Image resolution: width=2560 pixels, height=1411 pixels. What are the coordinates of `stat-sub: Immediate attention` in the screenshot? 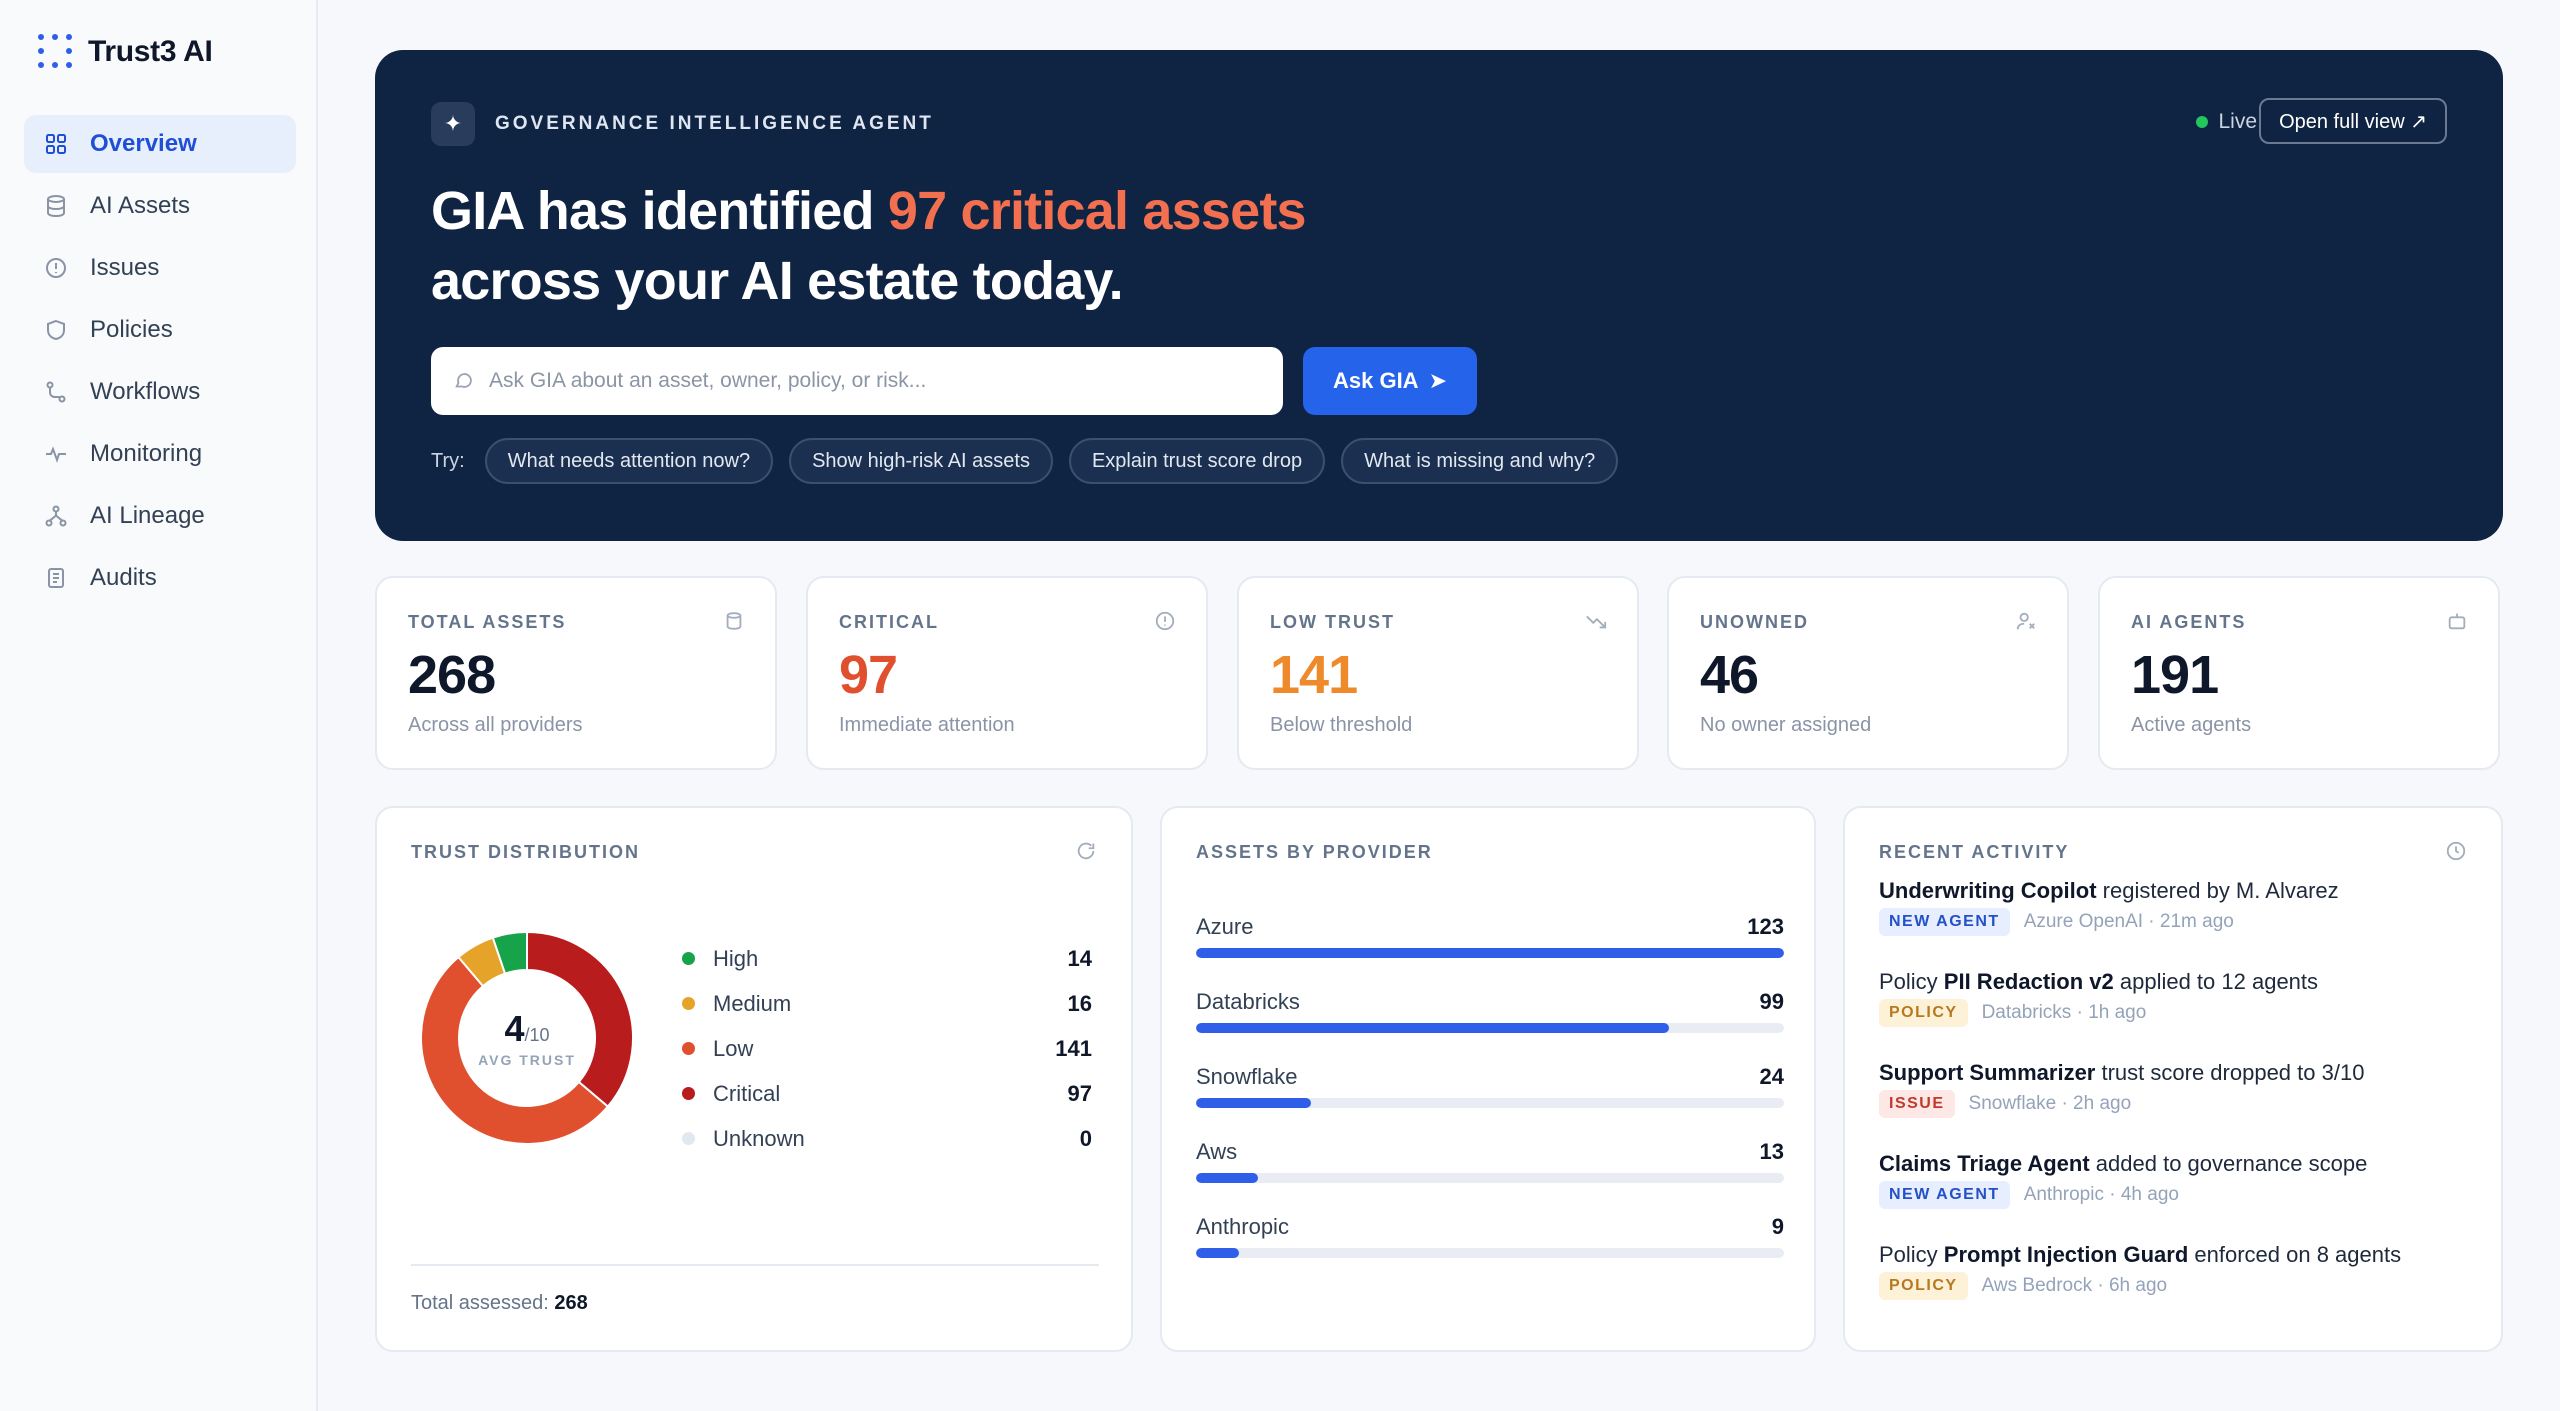 It's located at (927, 725).